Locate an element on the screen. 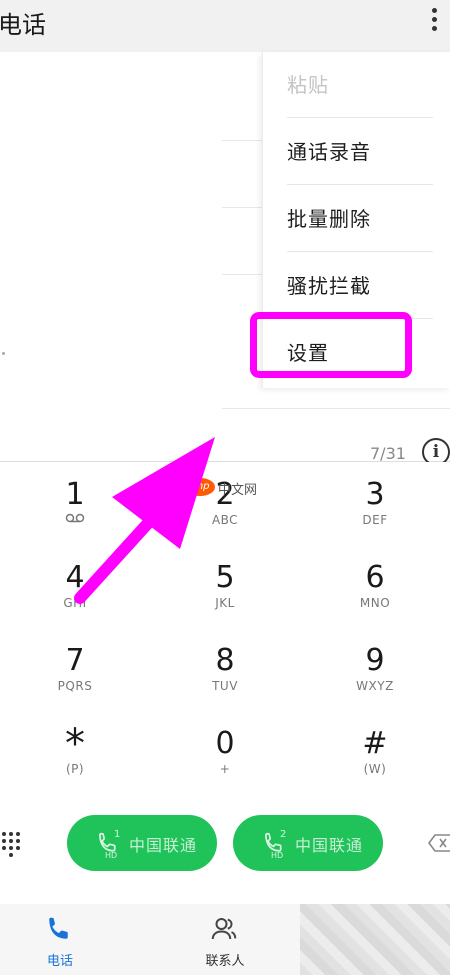  key-digit: 7 is located at coordinates (75, 660).